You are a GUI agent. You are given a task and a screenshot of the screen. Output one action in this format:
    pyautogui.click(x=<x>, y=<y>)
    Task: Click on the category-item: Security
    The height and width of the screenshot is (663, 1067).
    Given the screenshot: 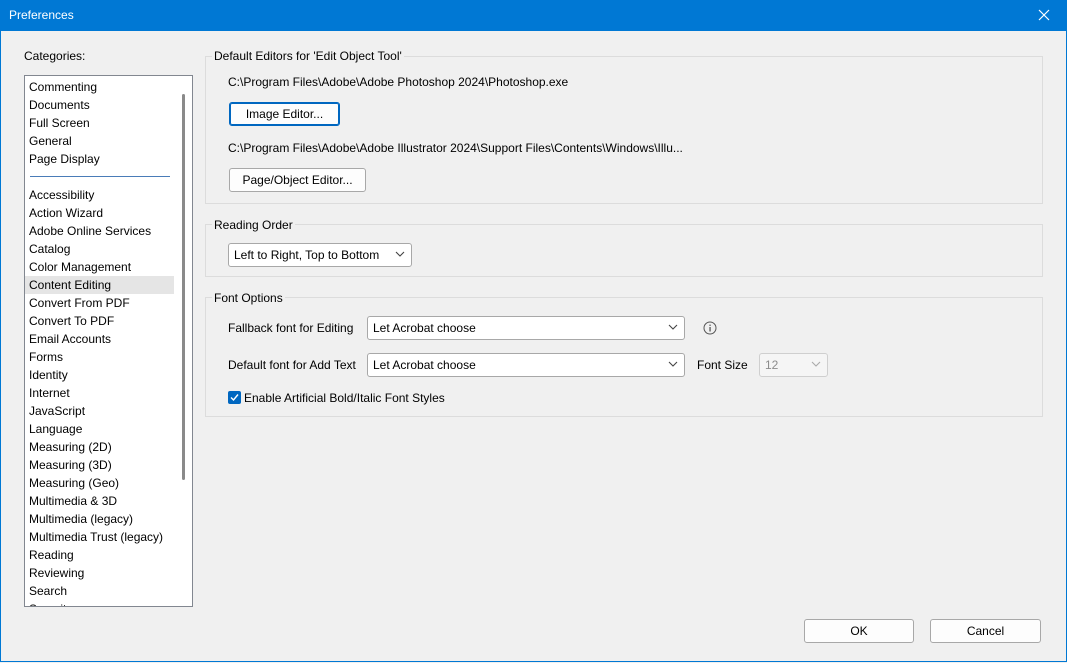 What is the action you would take?
    pyautogui.click(x=50, y=603)
    